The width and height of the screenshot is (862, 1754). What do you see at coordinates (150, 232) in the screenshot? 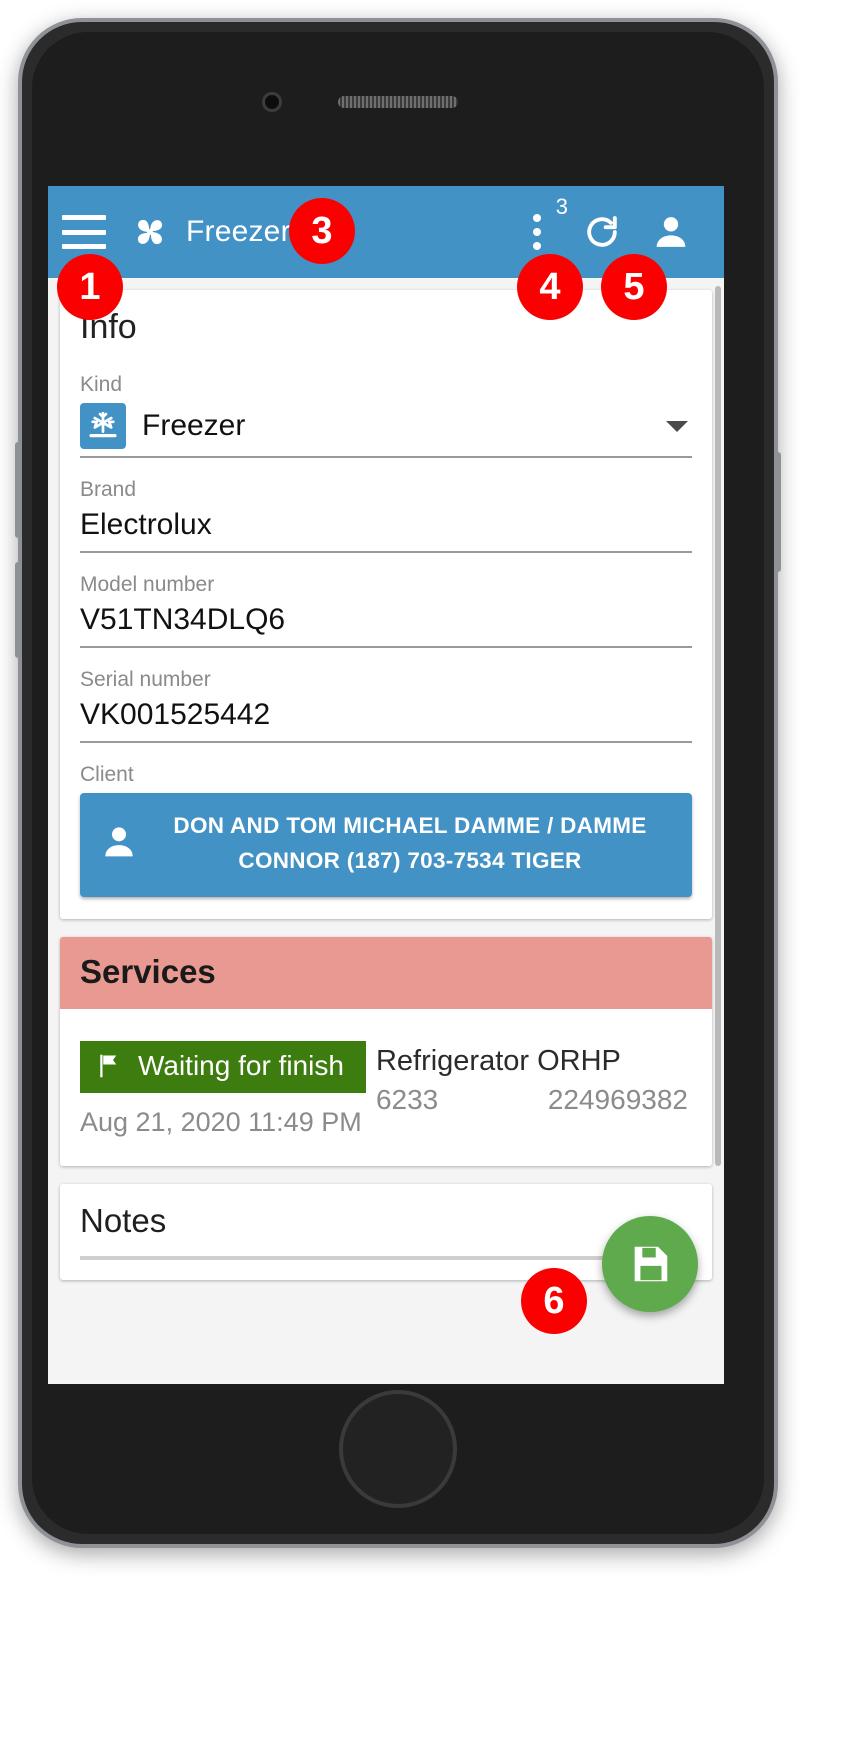
I see `pinwheel-logo-icon` at bounding box center [150, 232].